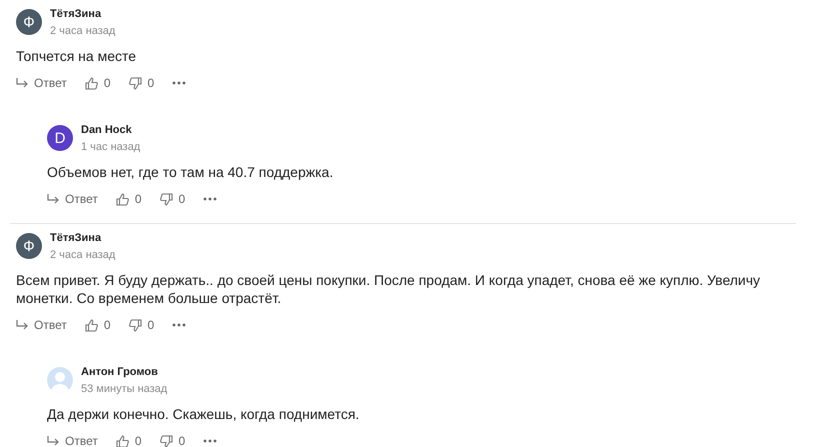  What do you see at coordinates (124, 388) in the screenshot?
I see `comment-time: 53 минуты назад` at bounding box center [124, 388].